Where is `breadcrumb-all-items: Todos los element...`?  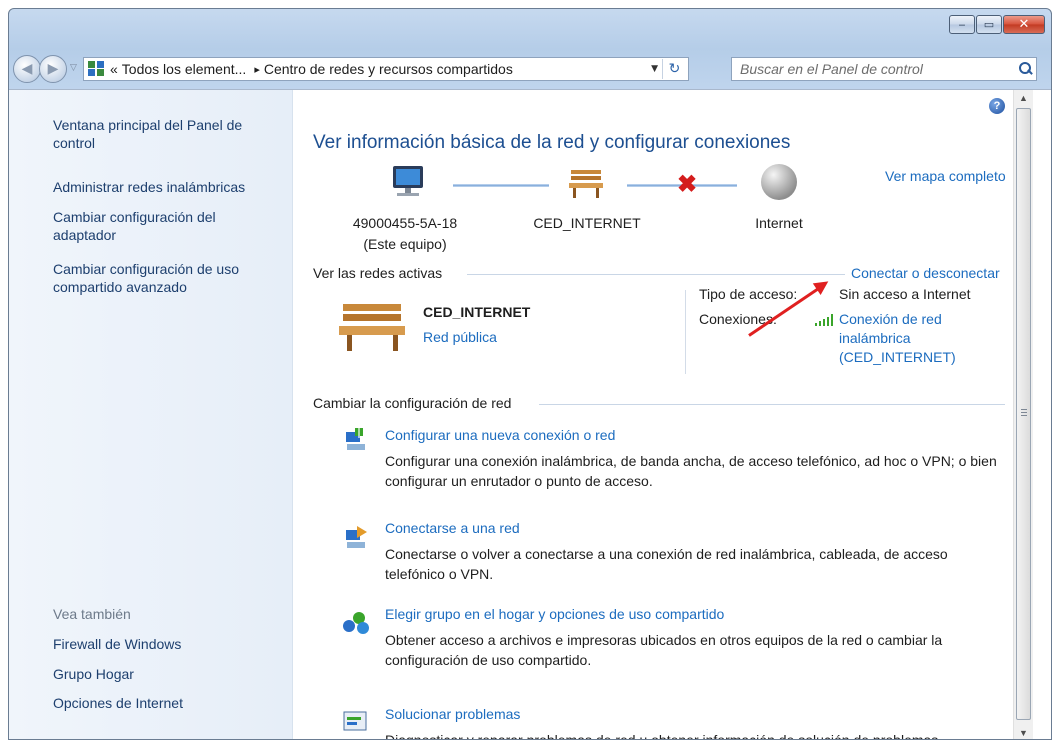 breadcrumb-all-items: Todos los element... is located at coordinates (184, 69).